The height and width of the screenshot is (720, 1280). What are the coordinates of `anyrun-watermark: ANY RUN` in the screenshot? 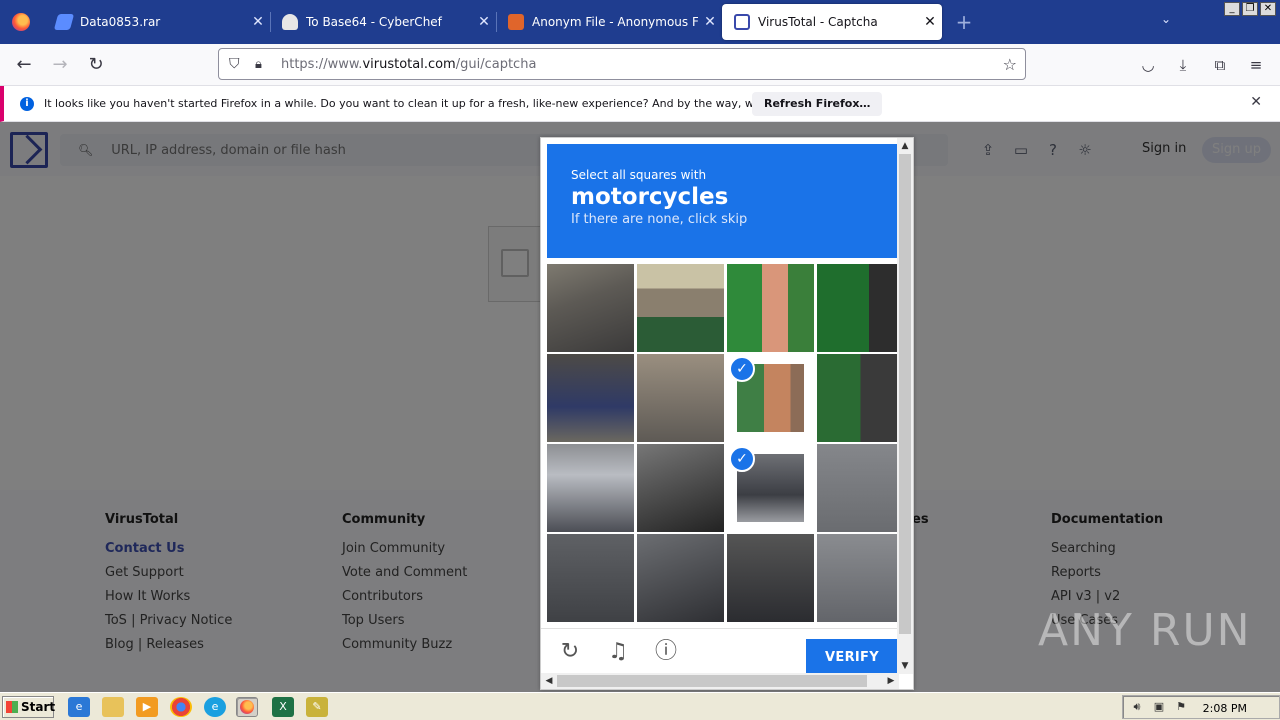 It's located at (1145, 630).